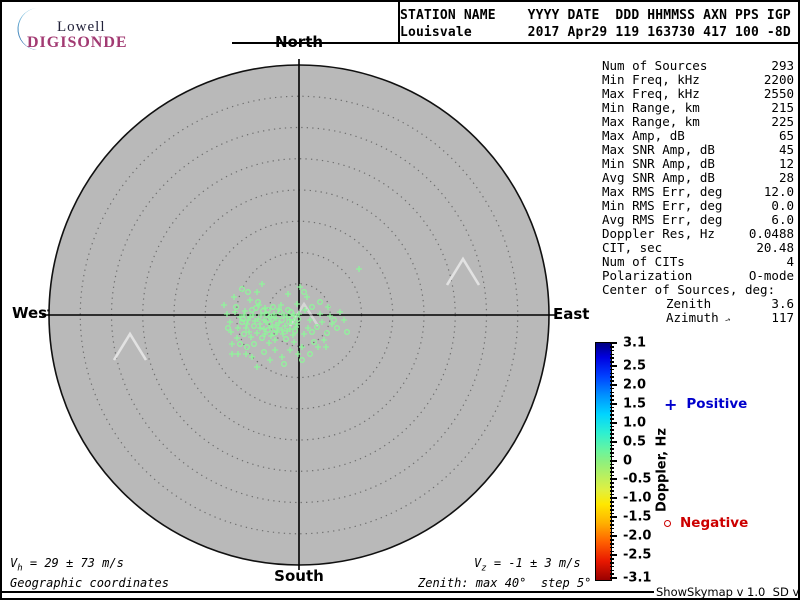 This screenshot has width=800, height=600. I want to click on stat-row: CIT, sec 20.48, so click(698, 248).